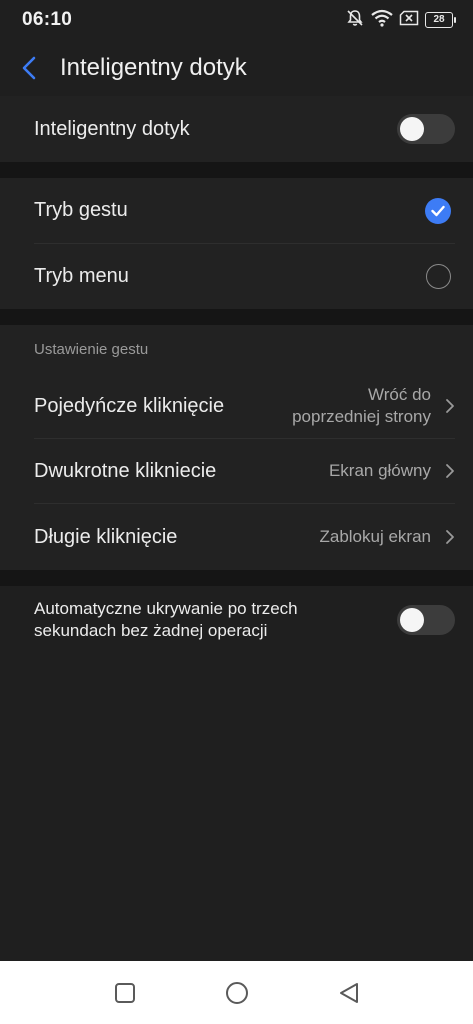  I want to click on gesture-item-value-wrap: Zablokuj ekran, so click(387, 537).